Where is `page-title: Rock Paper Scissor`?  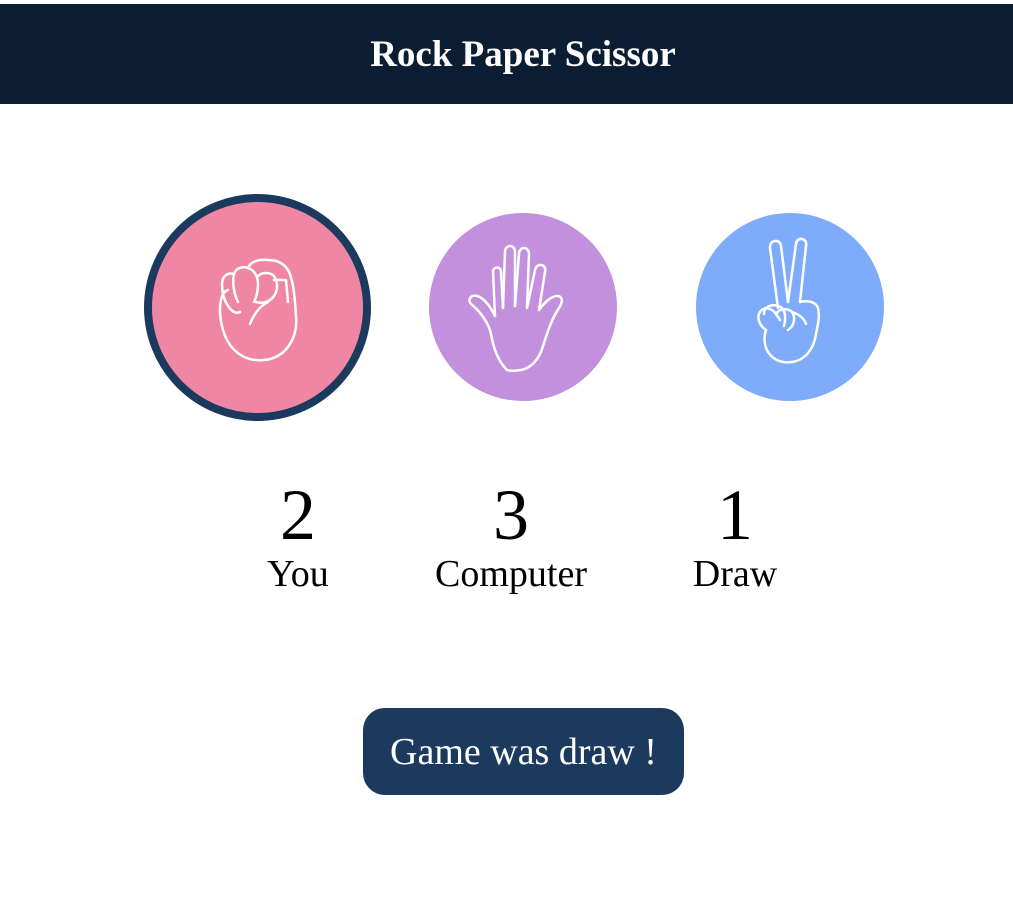 page-title: Rock Paper Scissor is located at coordinates (523, 54).